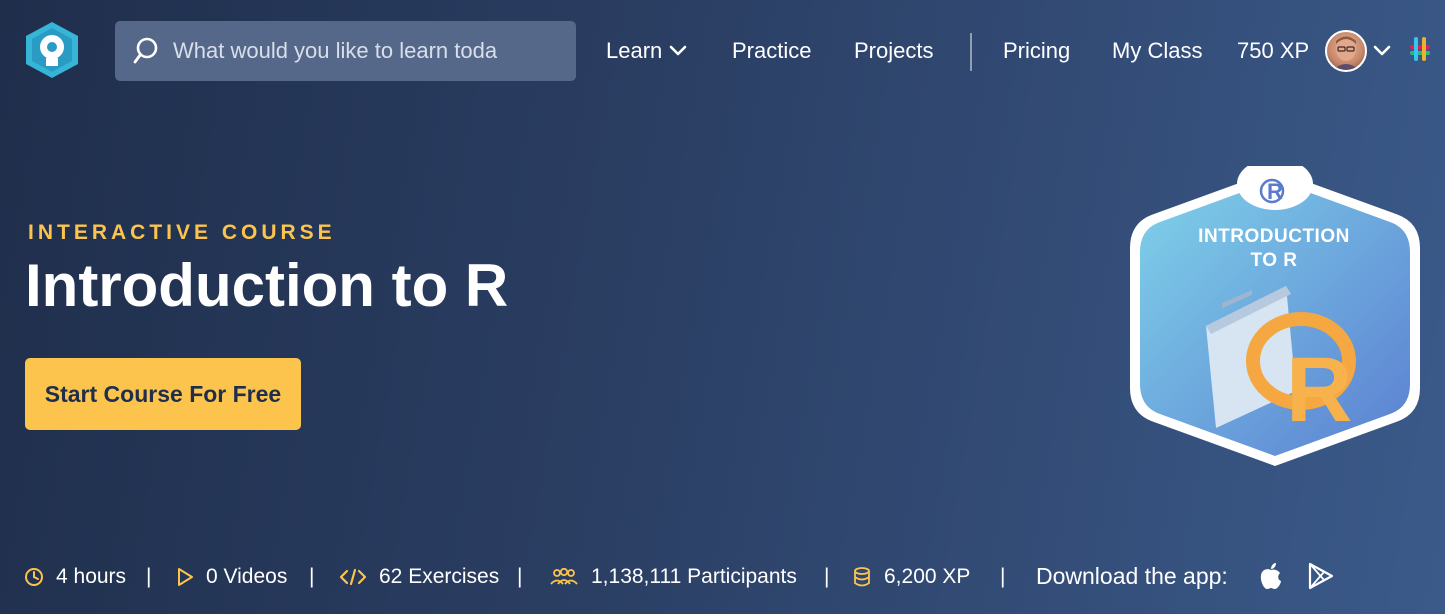  Describe the element at coordinates (267, 285) in the screenshot. I see `course-title: Introduction to R` at that location.